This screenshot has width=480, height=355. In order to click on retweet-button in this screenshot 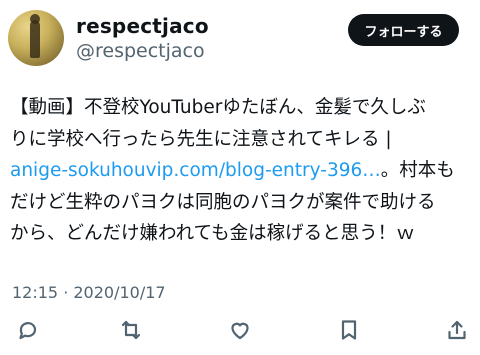, I will do `click(131, 330)`.